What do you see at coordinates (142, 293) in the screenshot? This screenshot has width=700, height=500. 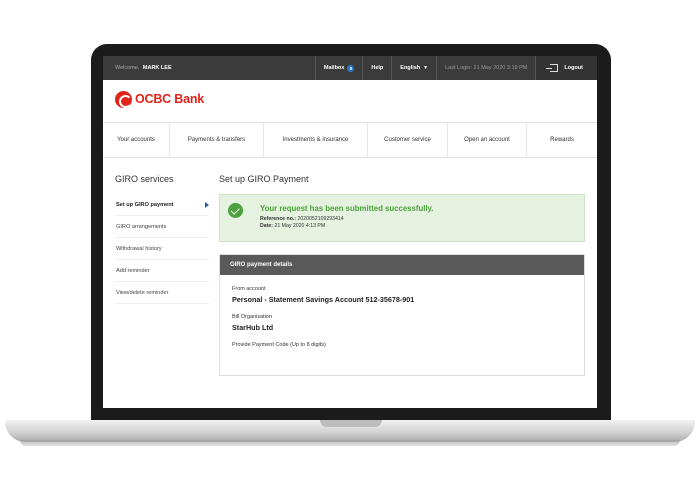 I see `sidebar-item-label: View/delete reminder` at bounding box center [142, 293].